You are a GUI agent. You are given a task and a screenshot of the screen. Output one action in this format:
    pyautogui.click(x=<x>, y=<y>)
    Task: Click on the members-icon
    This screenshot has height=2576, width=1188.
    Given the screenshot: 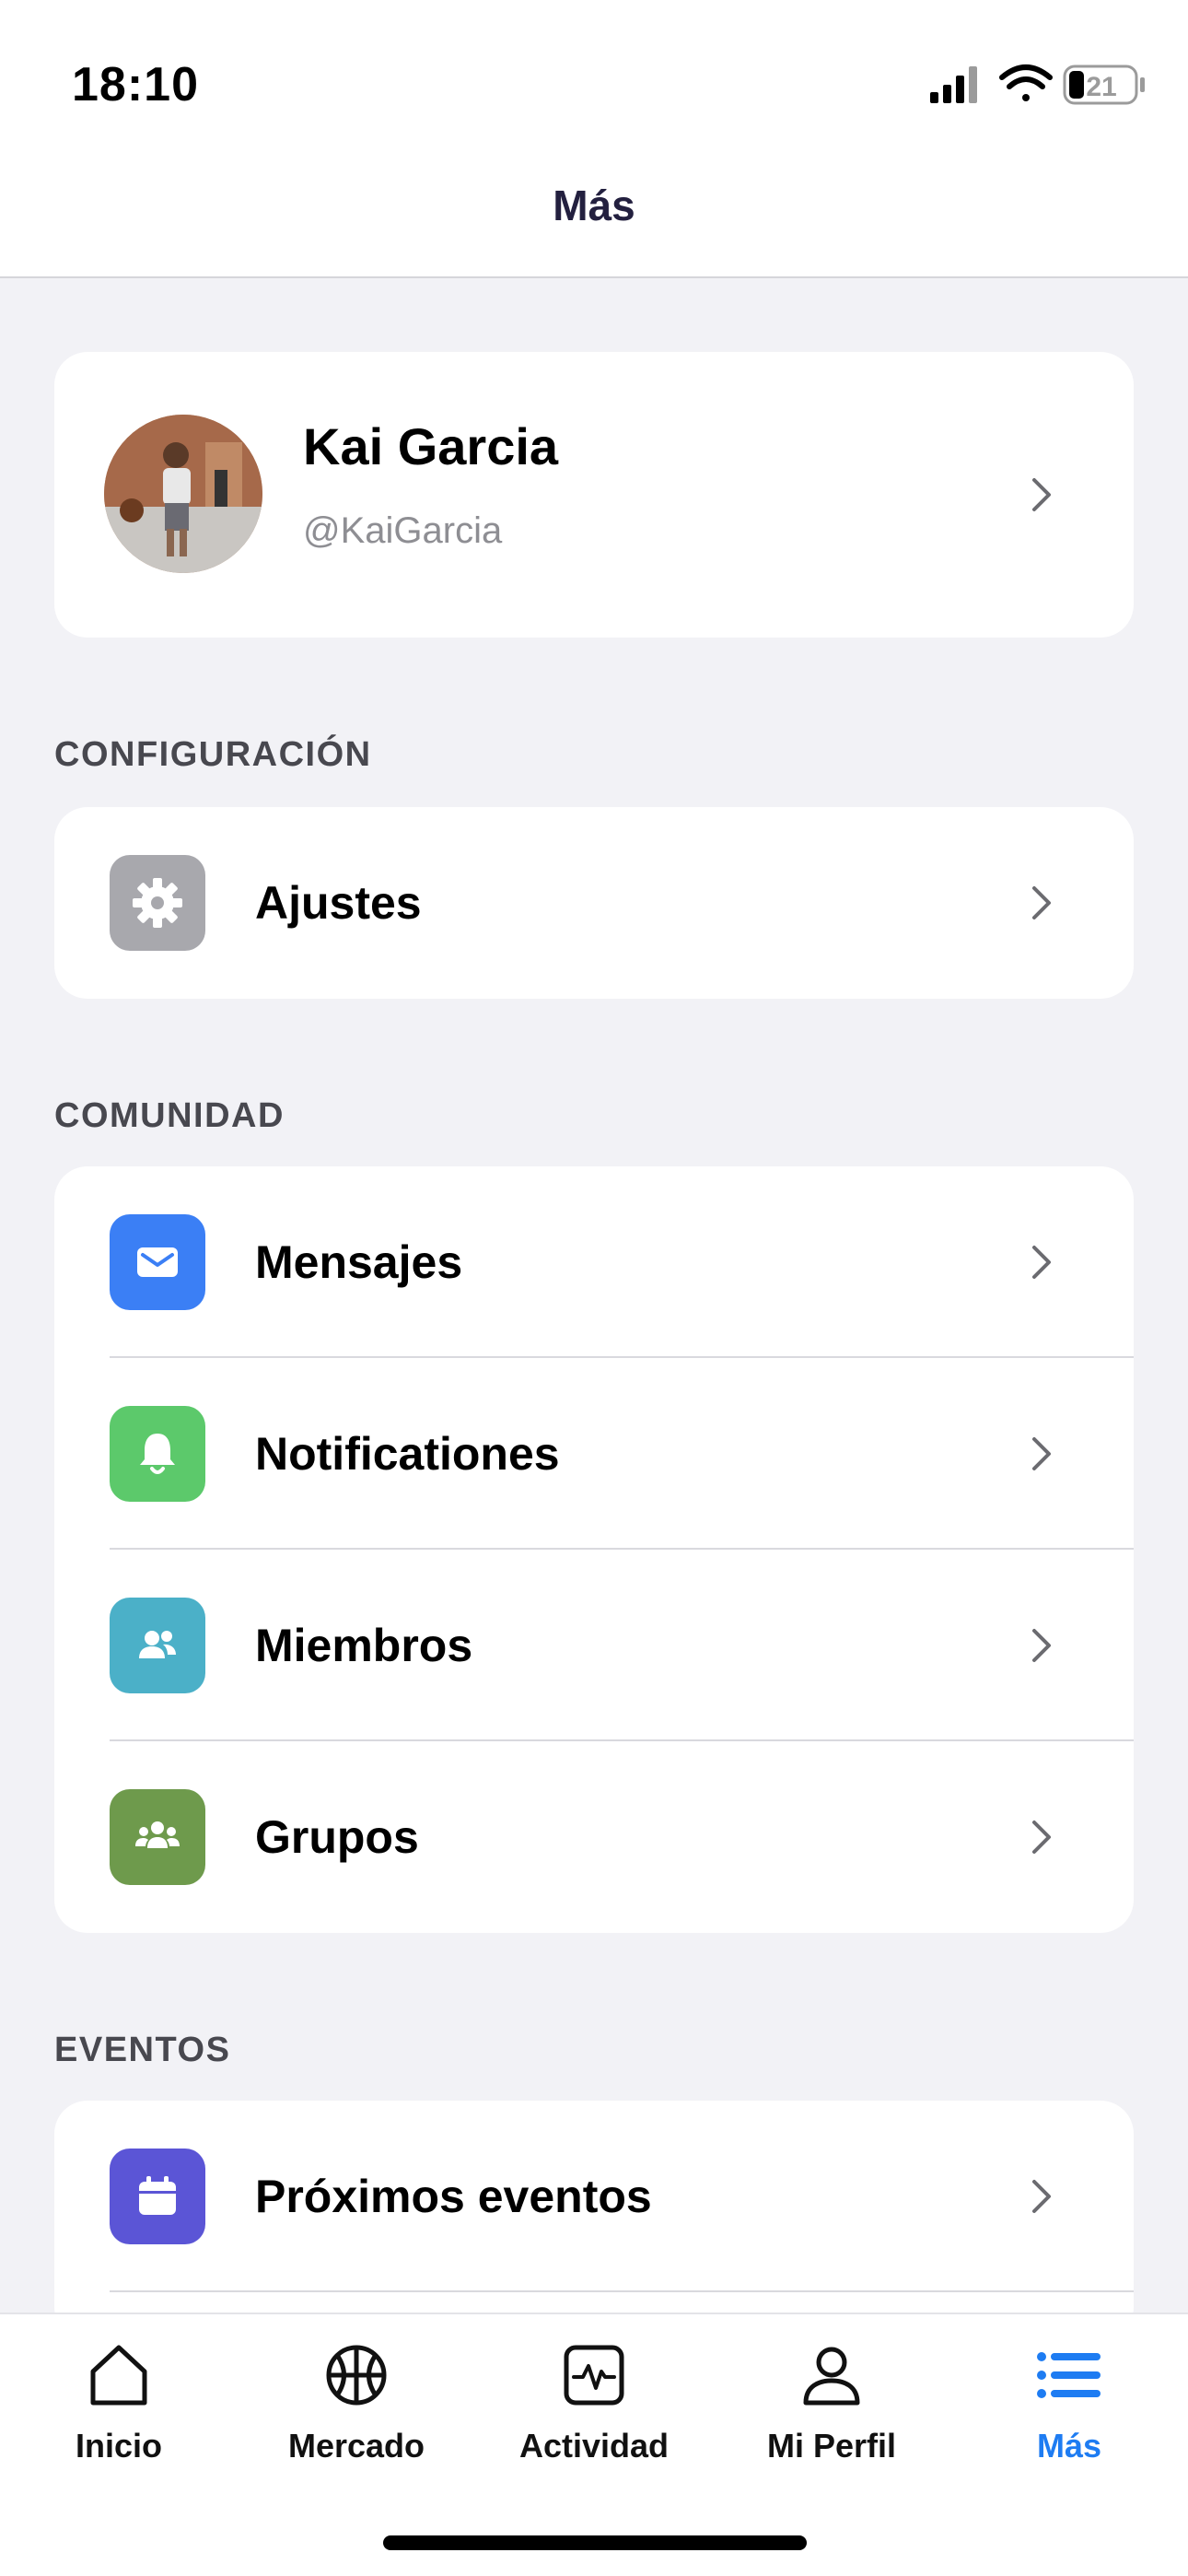 What is the action you would take?
    pyautogui.click(x=157, y=1645)
    